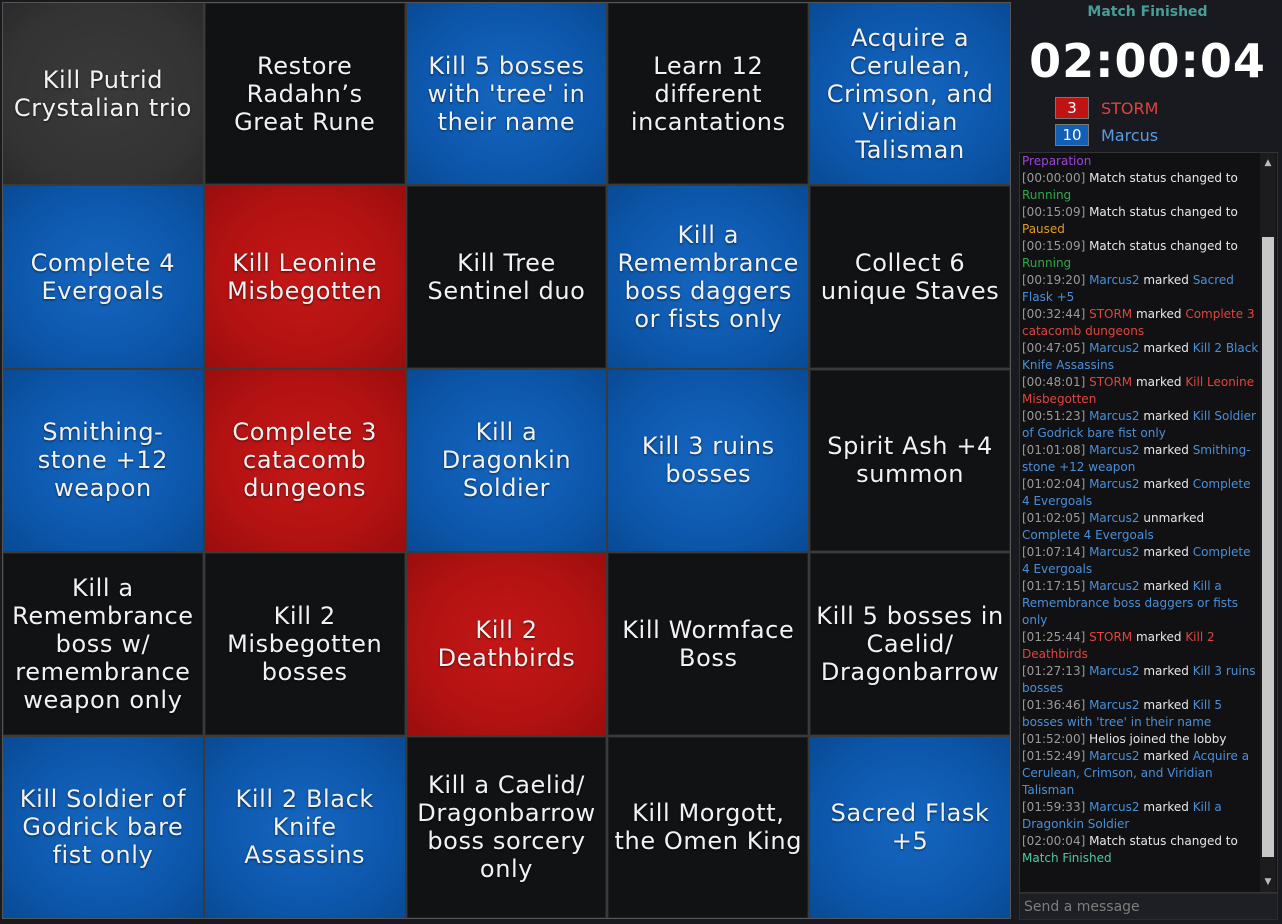  Describe the element at coordinates (304, 277) in the screenshot. I see `board-cell: Kill Leonine Misbegotten` at that location.